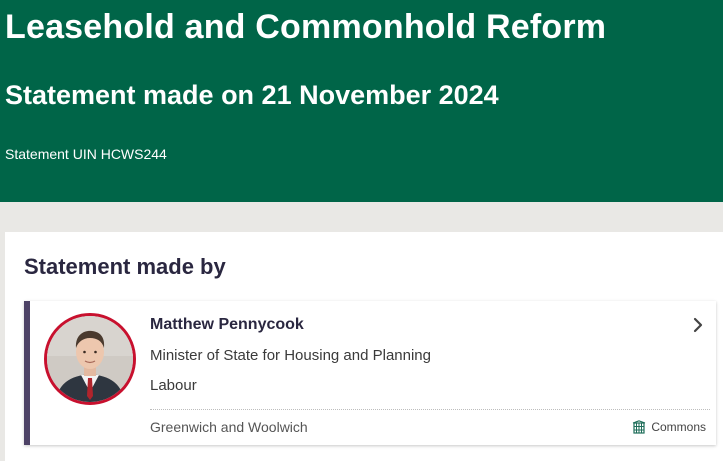 Image resolution: width=723 pixels, height=461 pixels. I want to click on statement-uin: Statement UIN HCWS244, so click(86, 154).